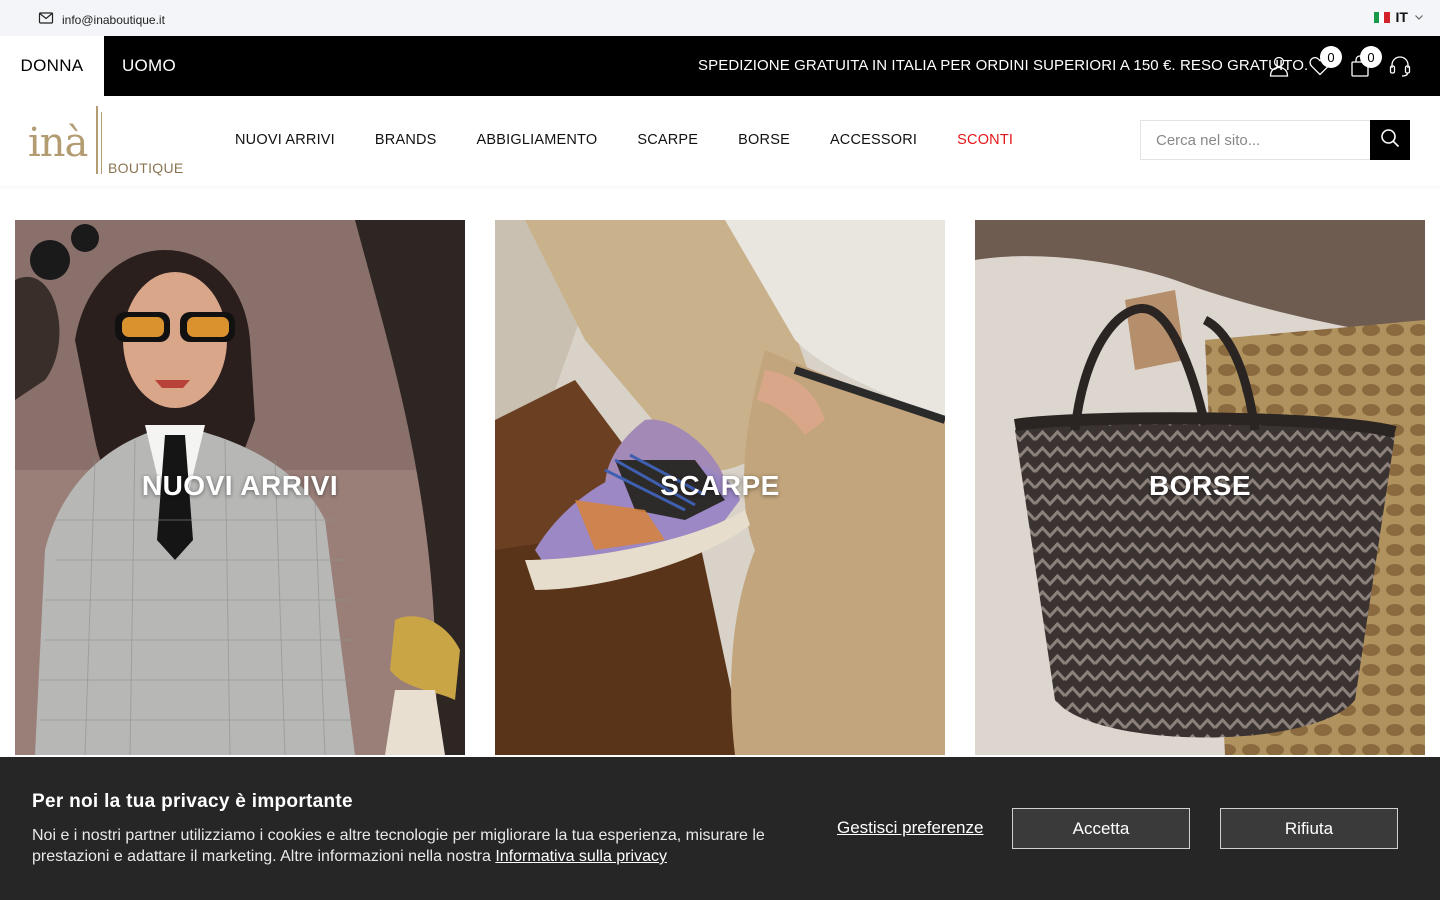 The height and width of the screenshot is (900, 1440). I want to click on mail-icon, so click(46, 19).